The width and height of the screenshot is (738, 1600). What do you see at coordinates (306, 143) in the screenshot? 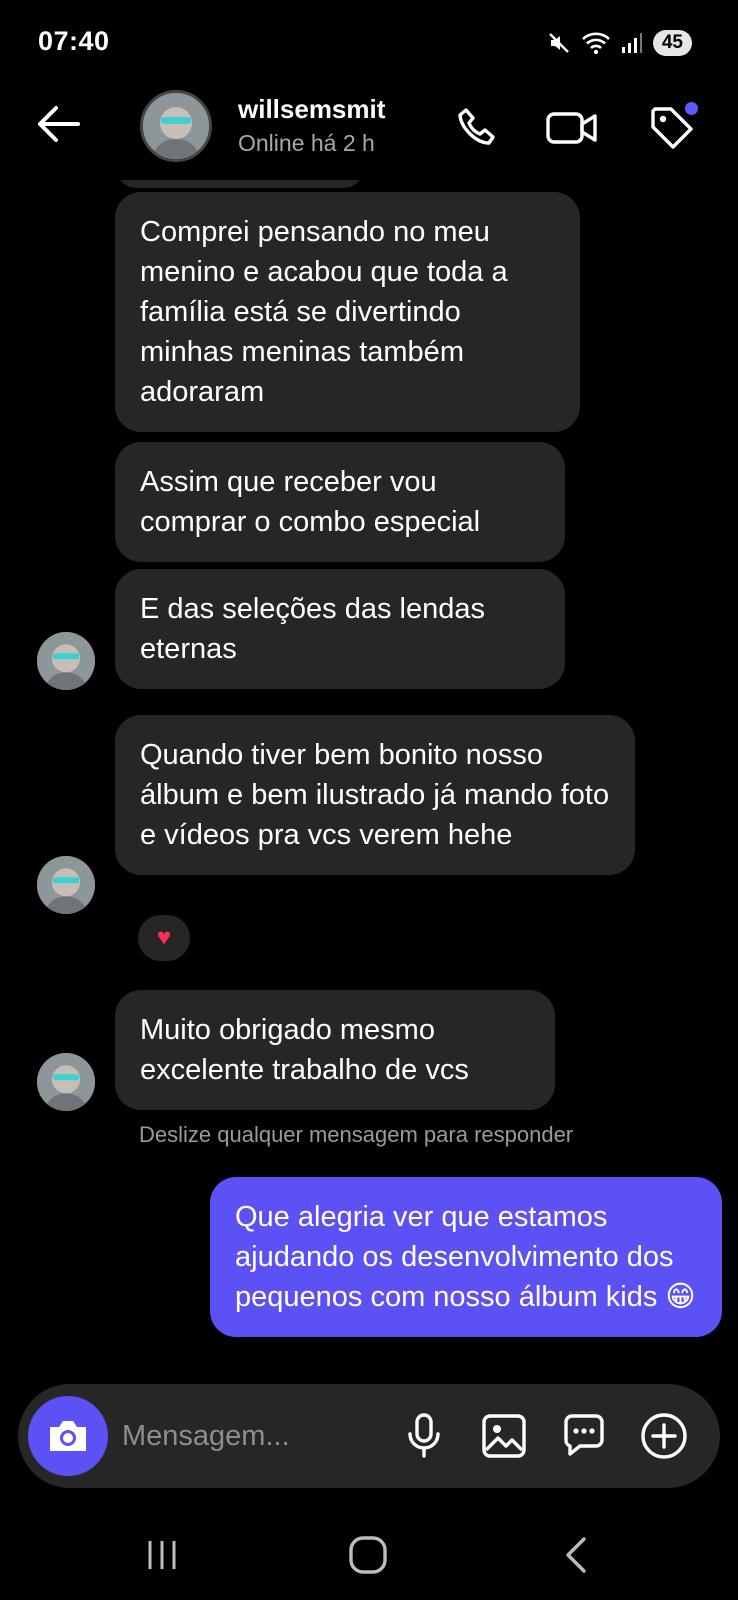
I see `presence-status: Online há 2 h` at bounding box center [306, 143].